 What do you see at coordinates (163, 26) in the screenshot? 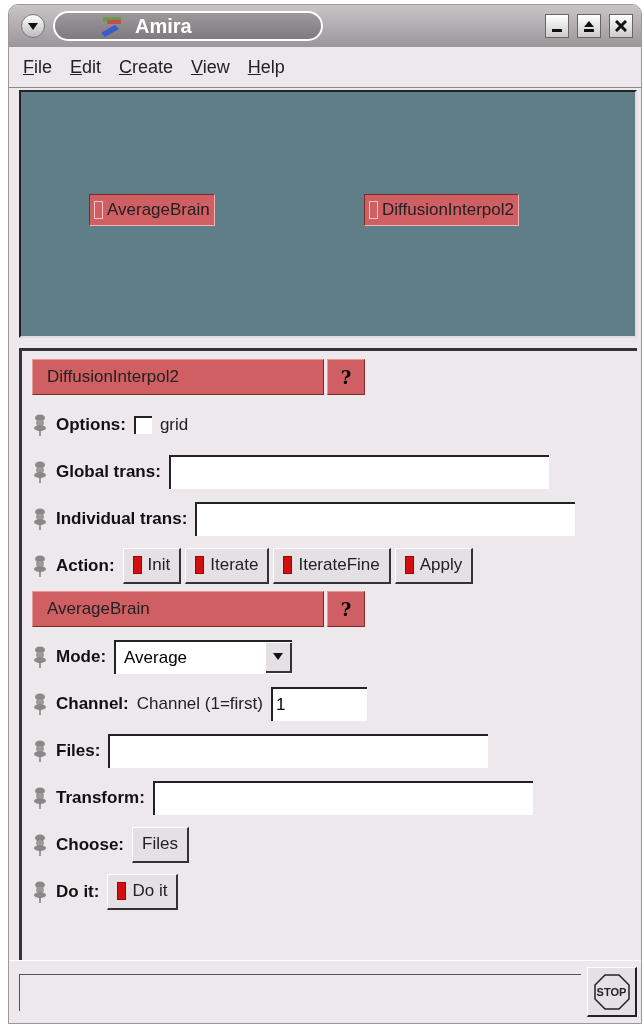
I see `window-title: Amira` at bounding box center [163, 26].